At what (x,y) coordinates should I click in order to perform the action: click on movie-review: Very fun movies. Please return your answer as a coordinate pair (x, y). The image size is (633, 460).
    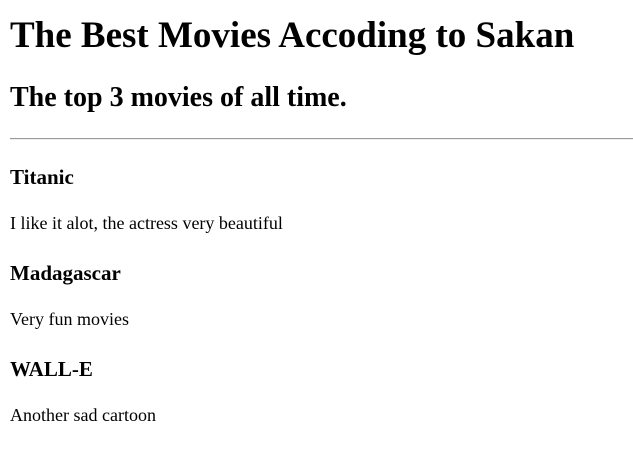
    Looking at the image, I should click on (69, 319).